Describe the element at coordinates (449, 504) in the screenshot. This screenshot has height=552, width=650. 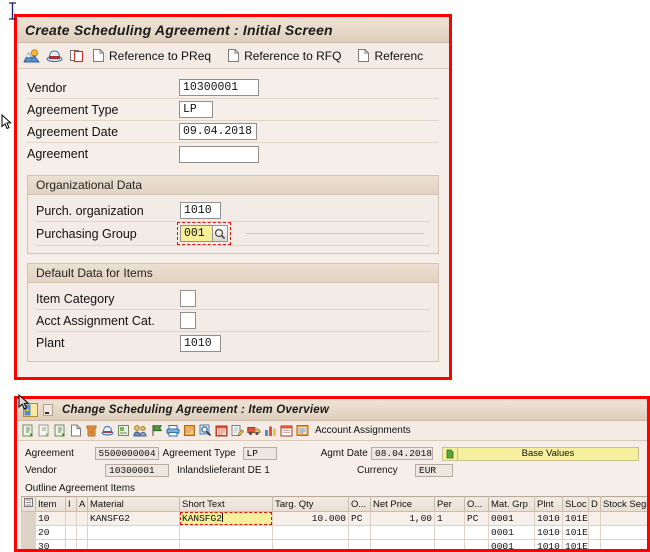
I see `column-header-per: Per` at that location.